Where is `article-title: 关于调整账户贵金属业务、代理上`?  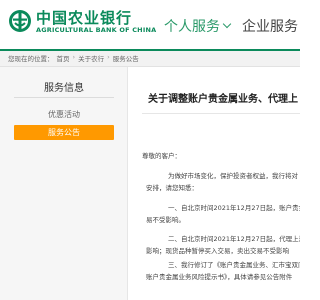
article-title: 关于调整账户贵金属业务、代理上 is located at coordinates (223, 99).